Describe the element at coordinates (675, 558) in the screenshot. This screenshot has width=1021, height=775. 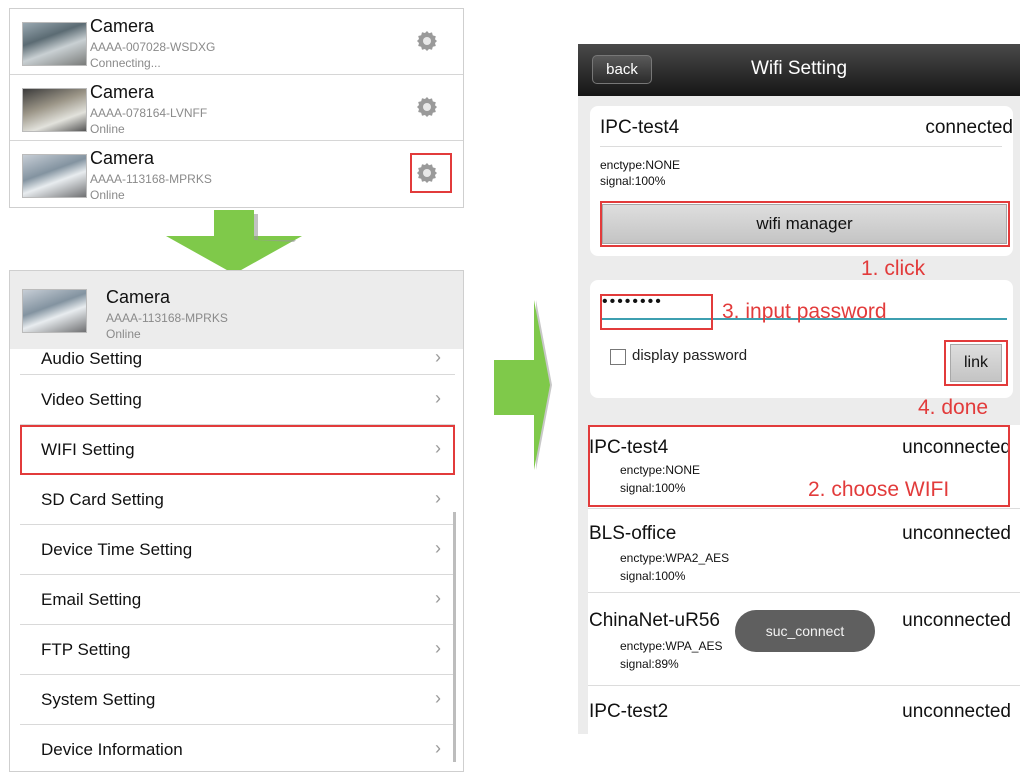
I see `network-enctype: enctype:WPA2_AES` at that location.